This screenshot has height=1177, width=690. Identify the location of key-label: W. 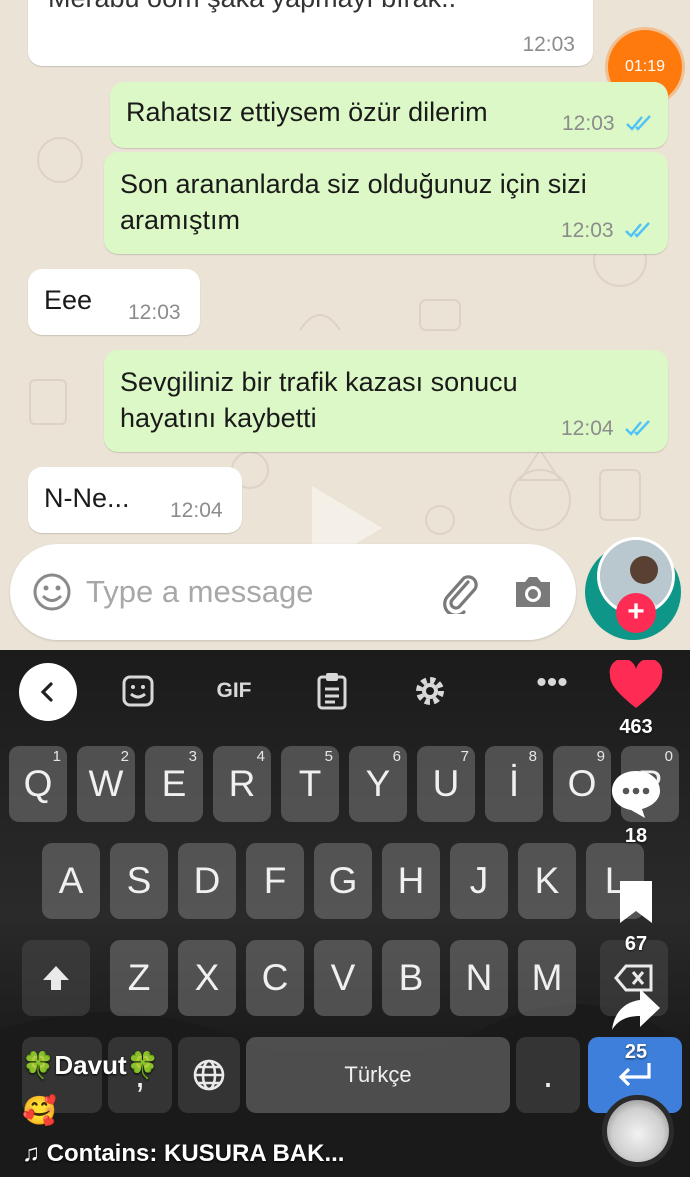
(106, 783).